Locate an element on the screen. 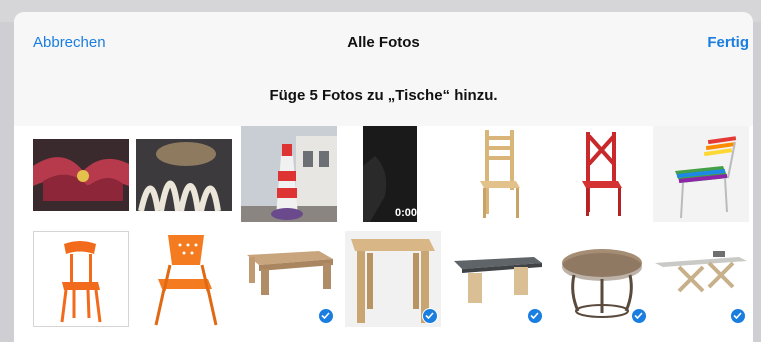 This screenshot has width=761, height=342. video-thumbnail: 0:00 is located at coordinates (393, 174).